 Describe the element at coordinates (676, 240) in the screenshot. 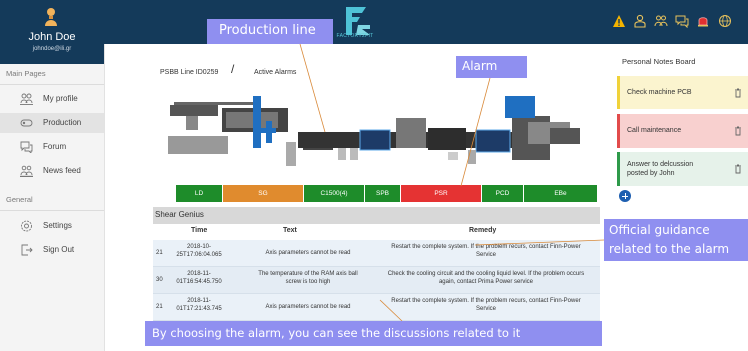

I see `annotation-official-guidance: Official guidance related to the alarm` at that location.